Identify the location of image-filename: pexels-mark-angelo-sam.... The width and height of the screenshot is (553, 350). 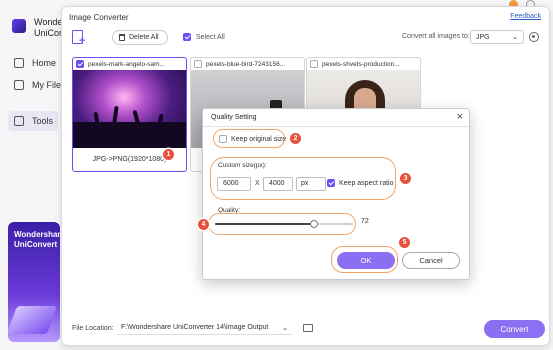
(126, 64).